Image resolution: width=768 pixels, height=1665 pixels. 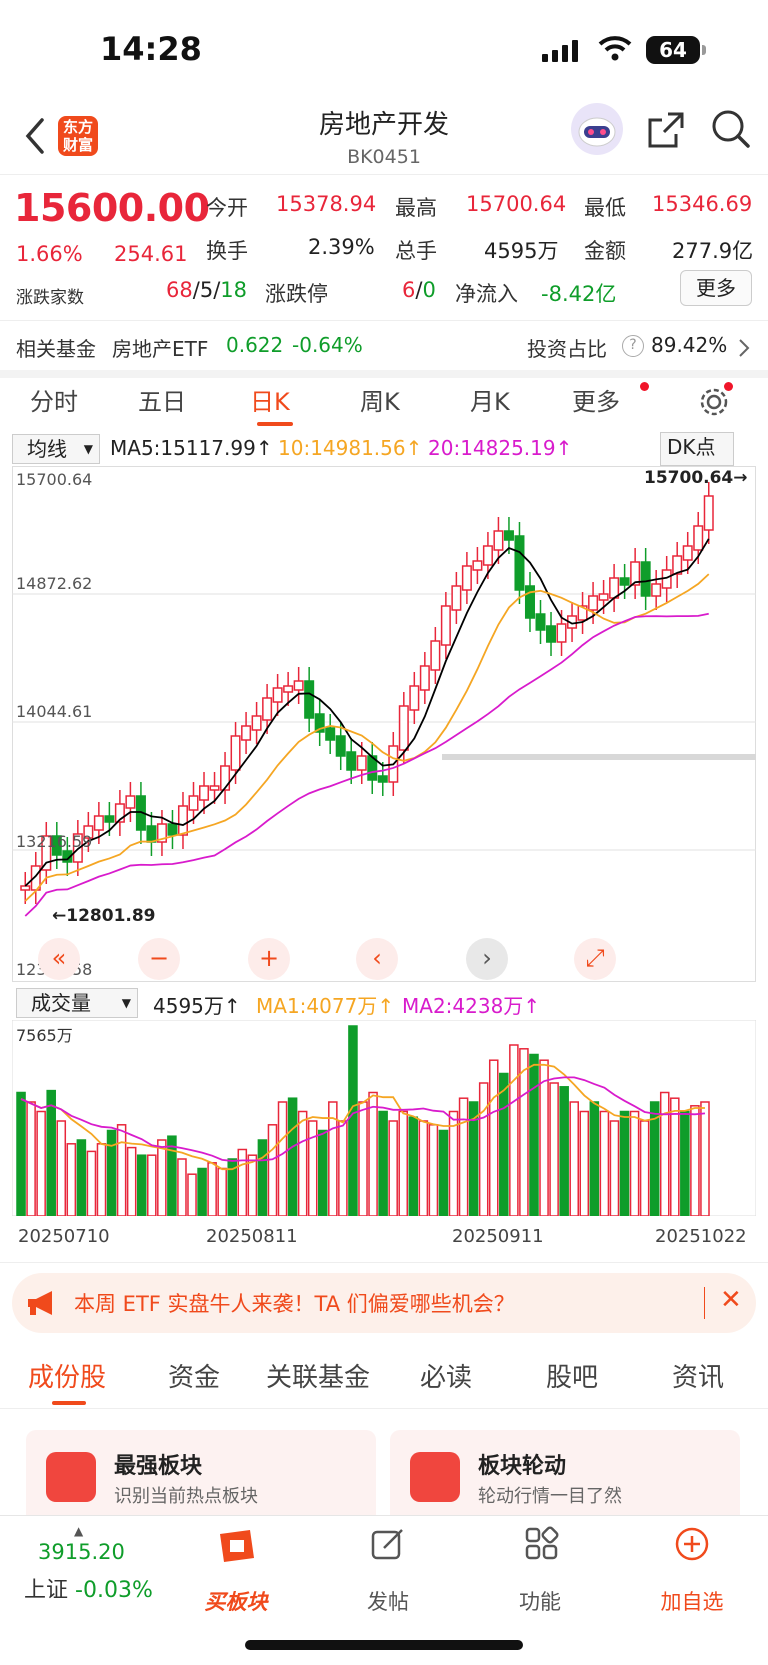 What do you see at coordinates (237, 1546) in the screenshot?
I see `buy-sector-icon` at bounding box center [237, 1546].